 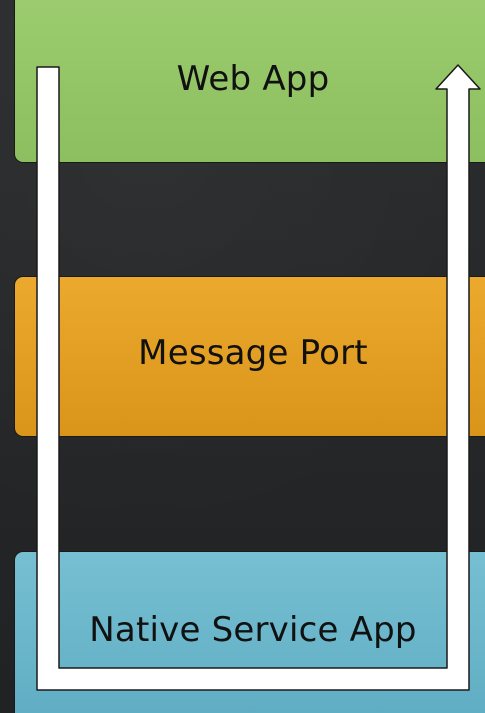 I want to click on native-service-app-label: Native Service App, so click(x=253, y=630).